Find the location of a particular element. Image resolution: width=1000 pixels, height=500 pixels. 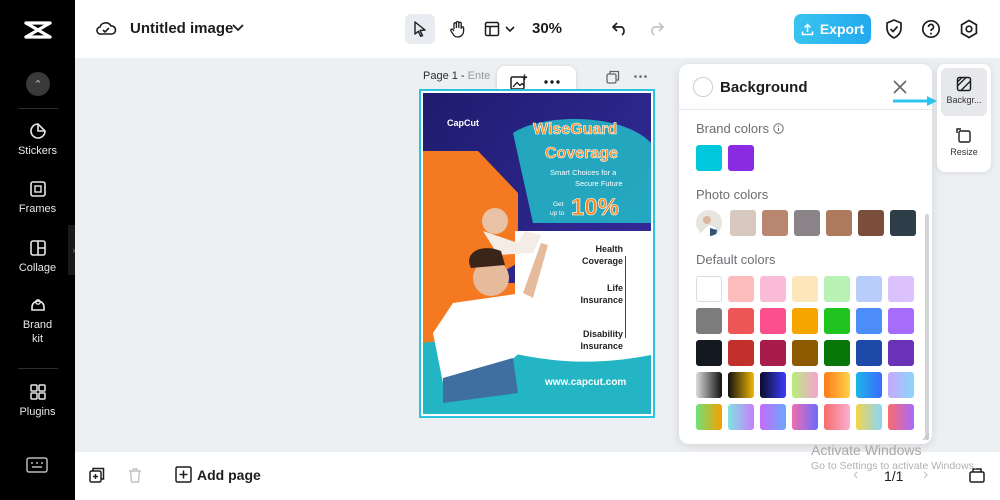

redo-icon is located at coordinates (656, 28).